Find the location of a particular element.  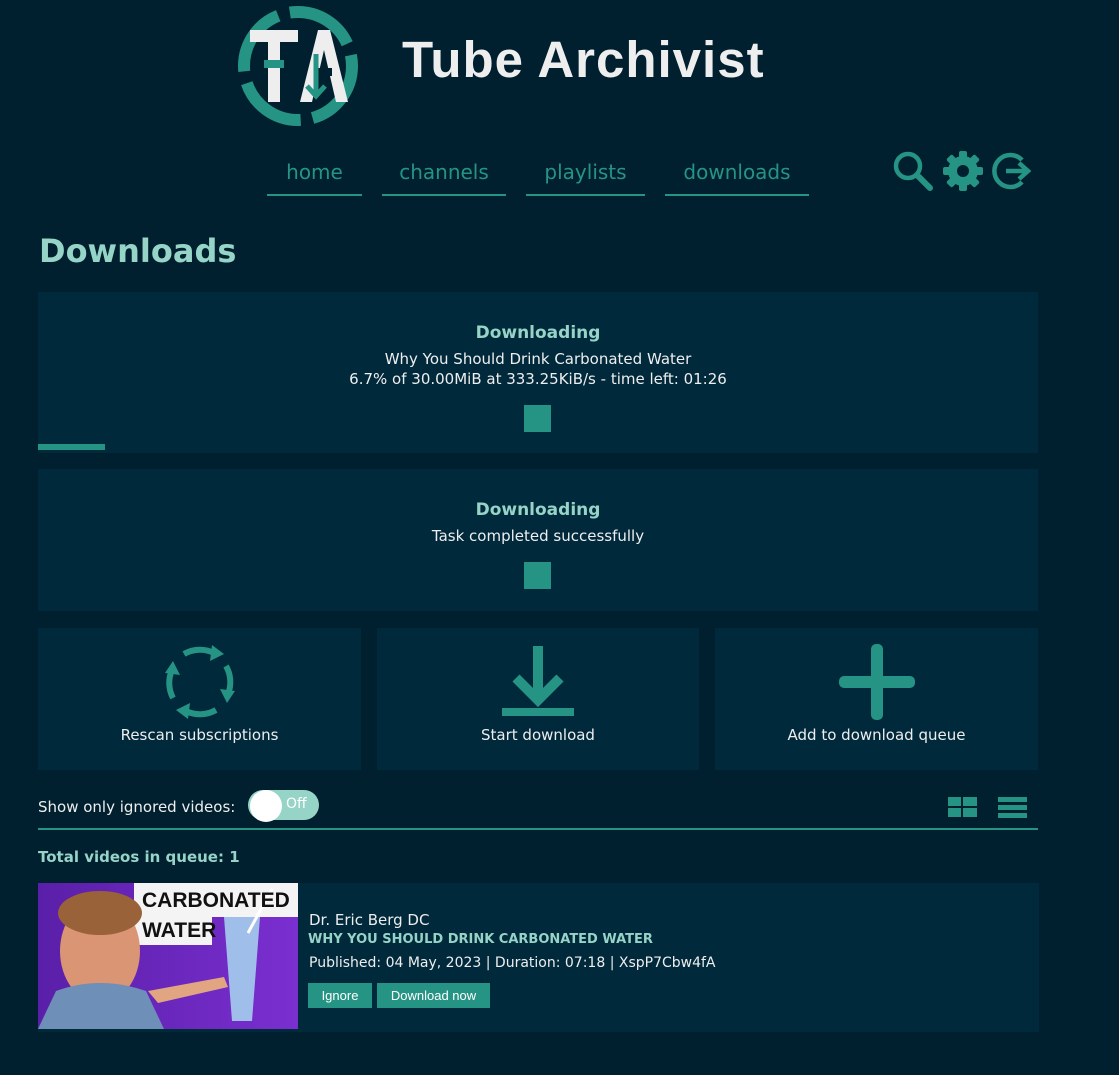

download-icon is located at coordinates (538, 681).